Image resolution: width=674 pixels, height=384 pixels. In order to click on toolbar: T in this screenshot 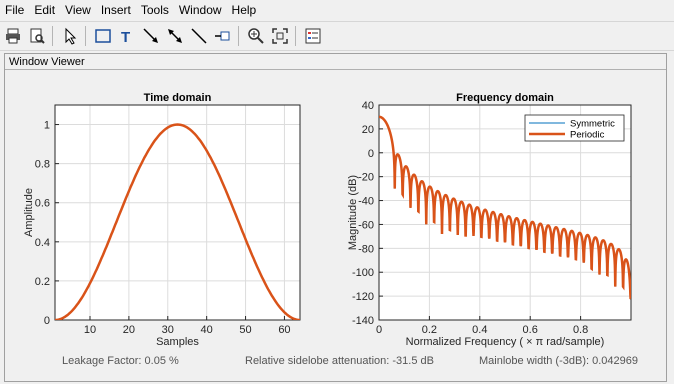, I will do `click(337, 36)`.